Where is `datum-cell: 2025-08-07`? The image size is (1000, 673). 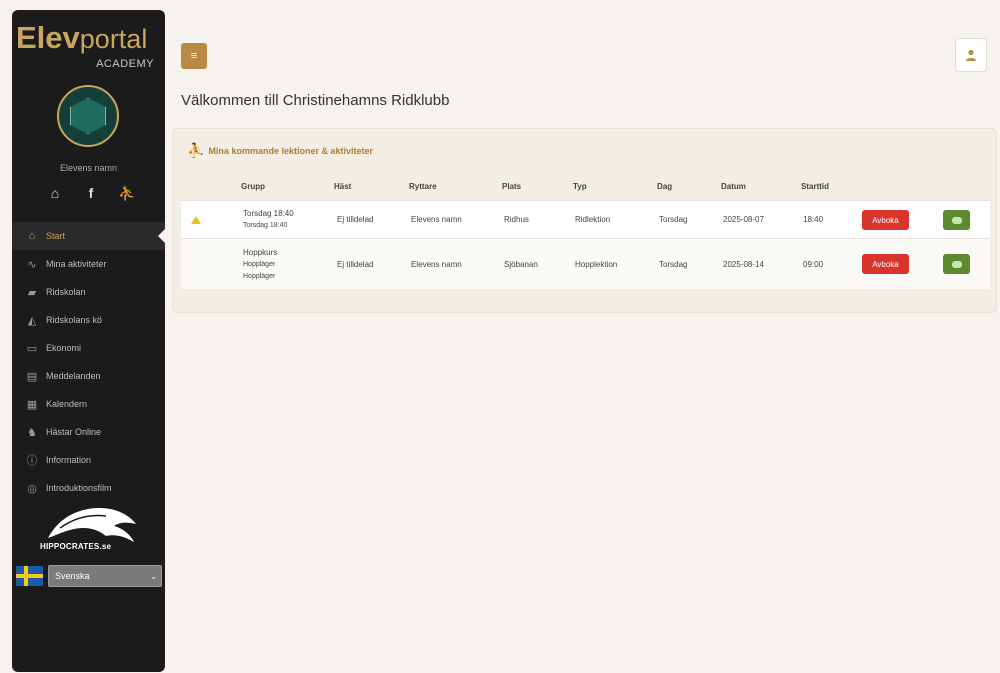 datum-cell: 2025-08-07 is located at coordinates (743, 219).